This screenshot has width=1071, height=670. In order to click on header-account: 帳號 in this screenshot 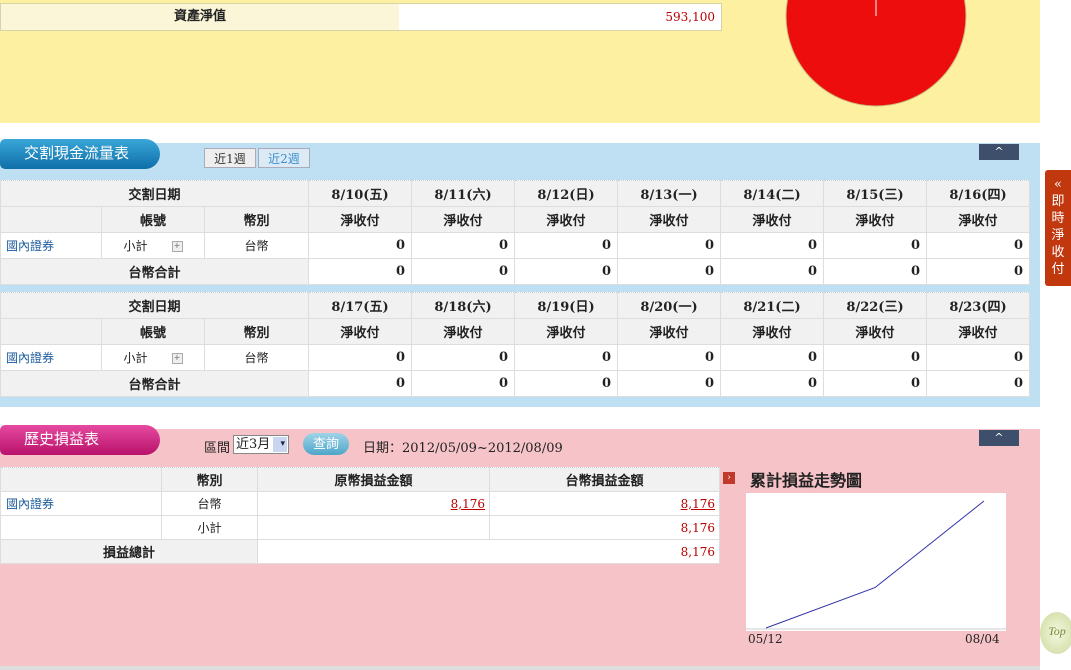, I will do `click(153, 331)`.